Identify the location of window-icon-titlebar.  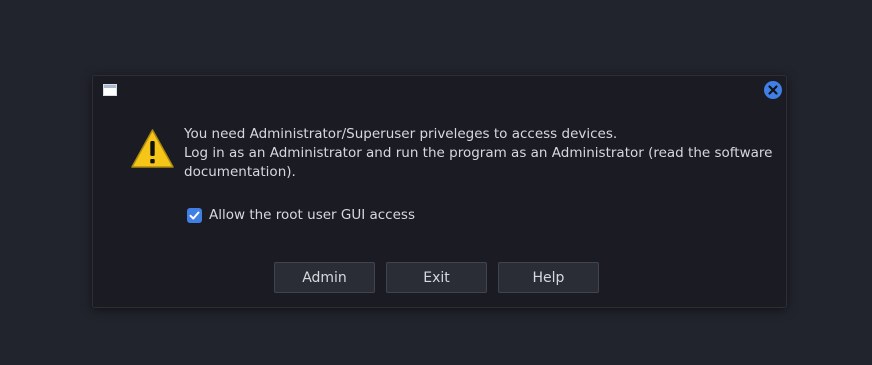
(110, 86).